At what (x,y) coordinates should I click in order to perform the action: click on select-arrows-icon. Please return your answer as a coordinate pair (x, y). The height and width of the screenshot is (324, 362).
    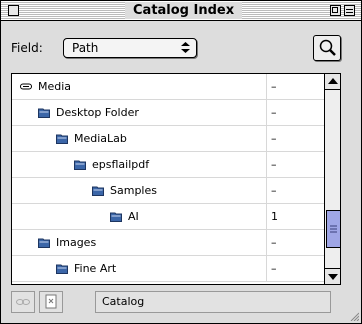
    Looking at the image, I should click on (185, 47).